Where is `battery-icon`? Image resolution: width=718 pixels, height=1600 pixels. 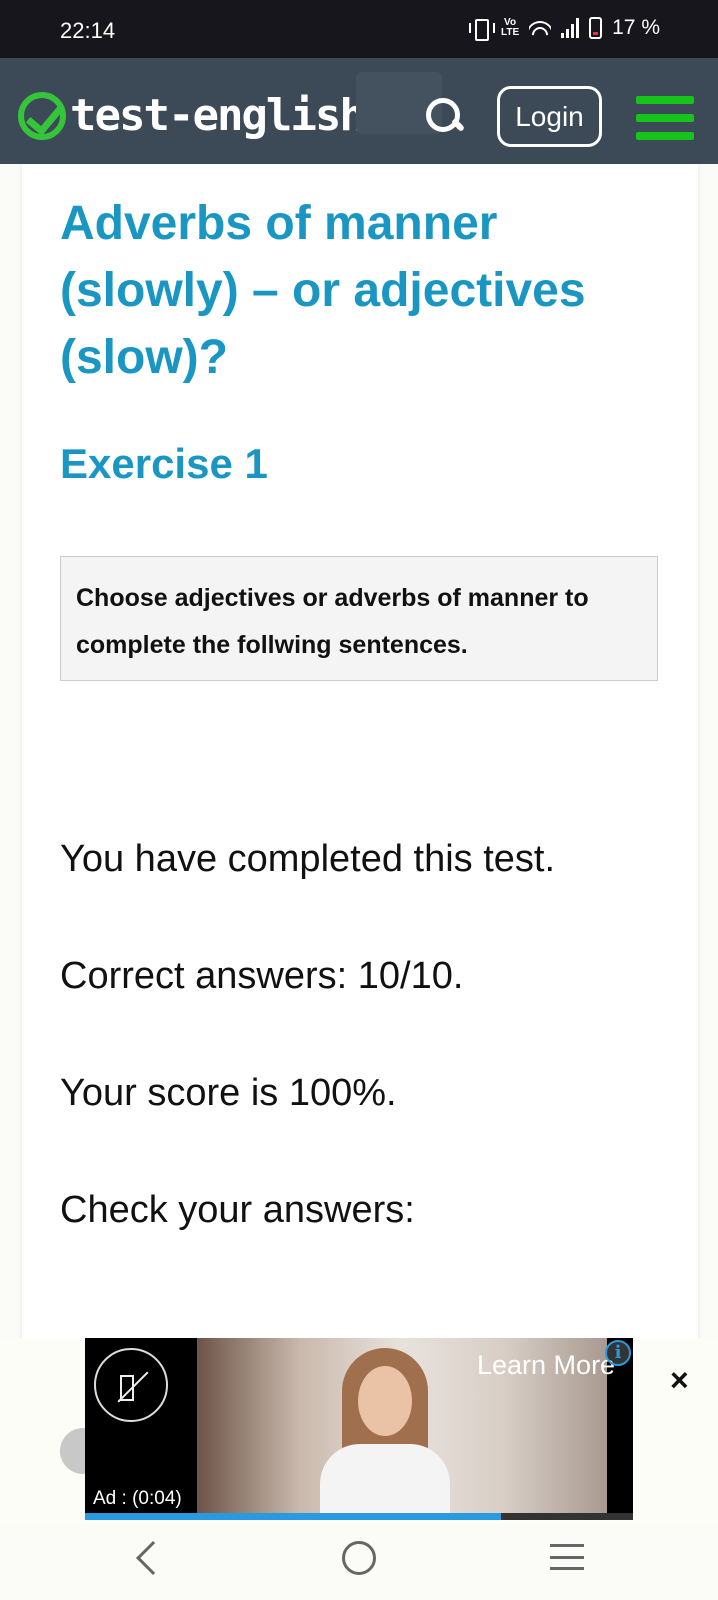 battery-icon is located at coordinates (596, 28).